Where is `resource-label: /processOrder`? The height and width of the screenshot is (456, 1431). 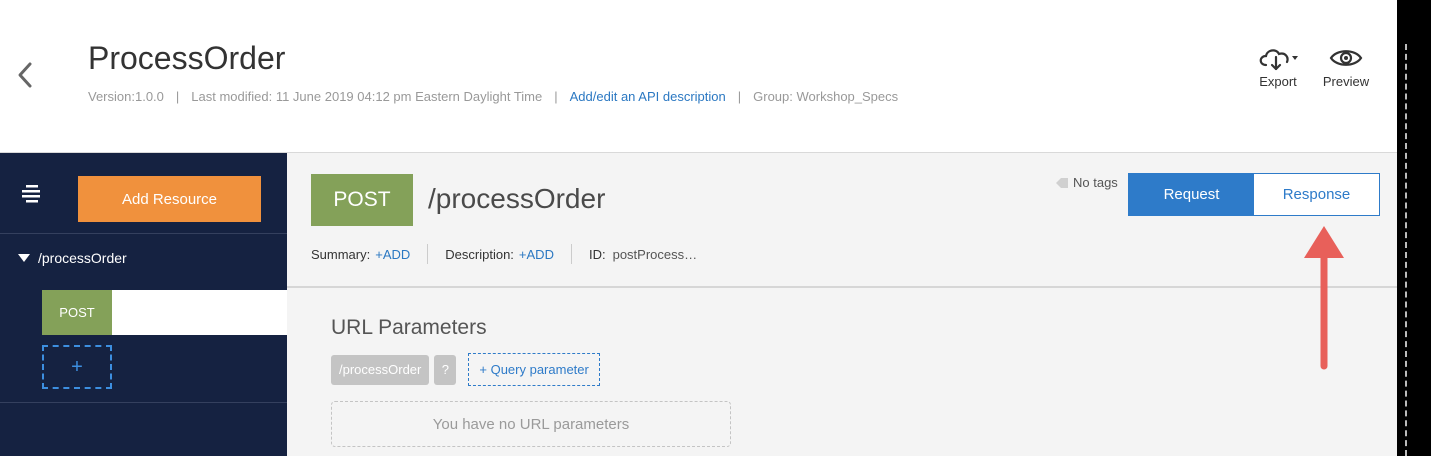
resource-label: /processOrder is located at coordinates (82, 258).